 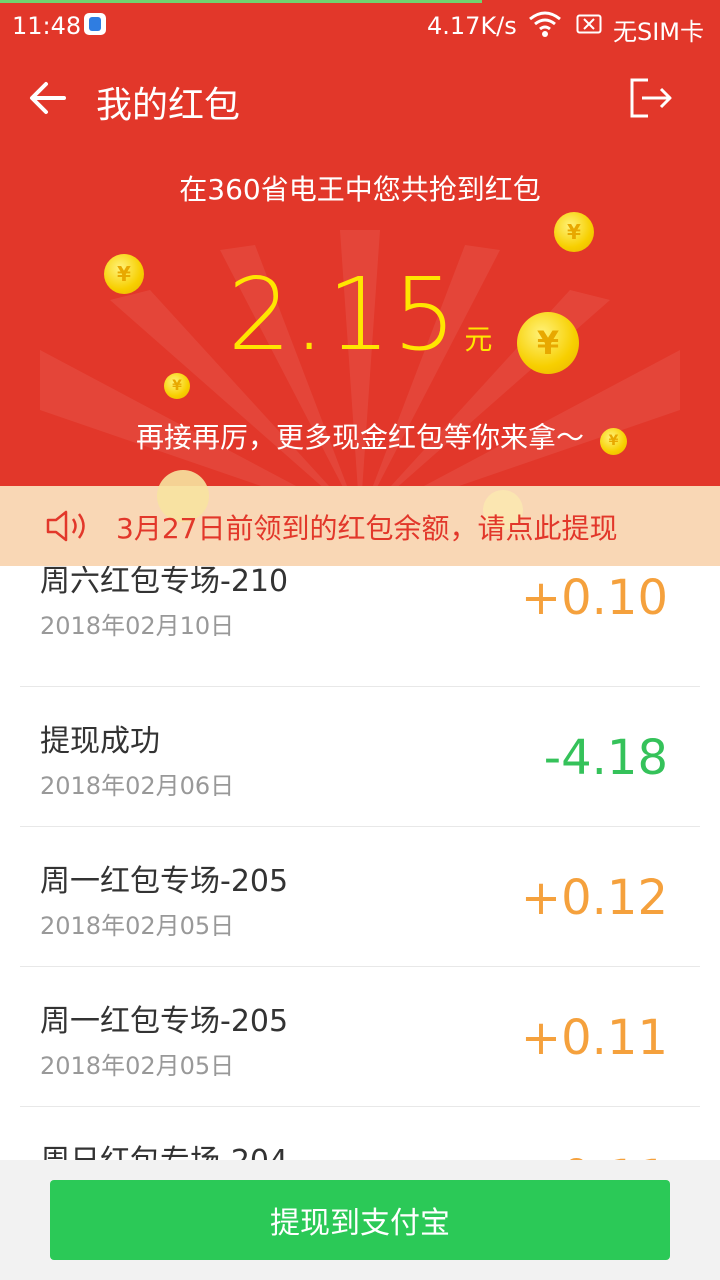 I want to click on transaction-amount: +0.10, so click(x=594, y=598).